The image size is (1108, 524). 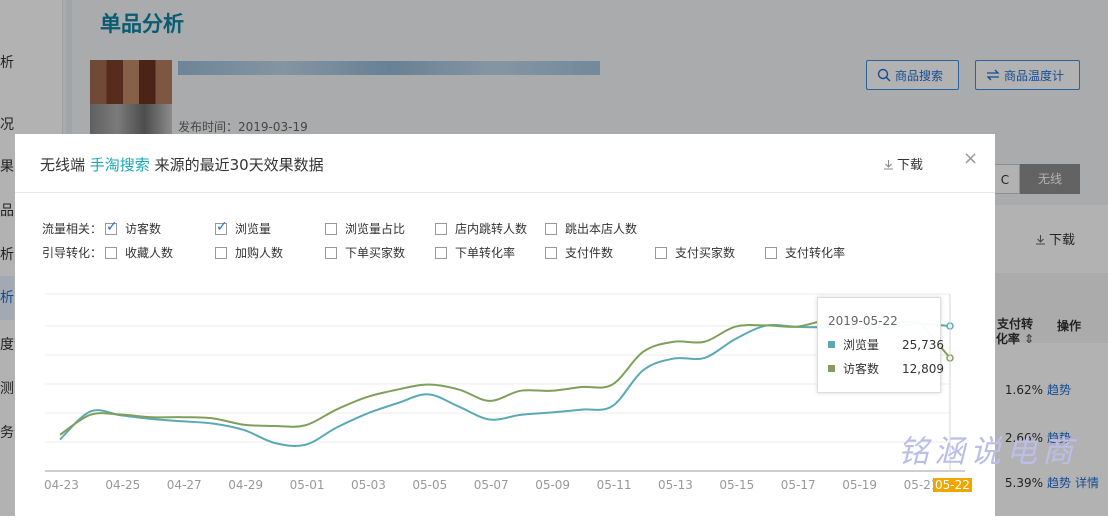 What do you see at coordinates (365, 228) in the screenshot?
I see `checkbox-pageview-share: 浏览量占比` at bounding box center [365, 228].